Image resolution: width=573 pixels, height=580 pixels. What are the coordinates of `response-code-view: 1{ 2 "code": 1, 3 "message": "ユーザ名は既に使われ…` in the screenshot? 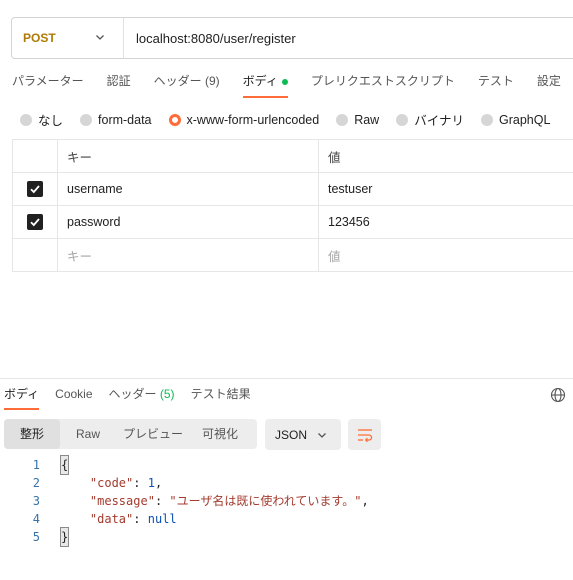 It's located at (184, 501).